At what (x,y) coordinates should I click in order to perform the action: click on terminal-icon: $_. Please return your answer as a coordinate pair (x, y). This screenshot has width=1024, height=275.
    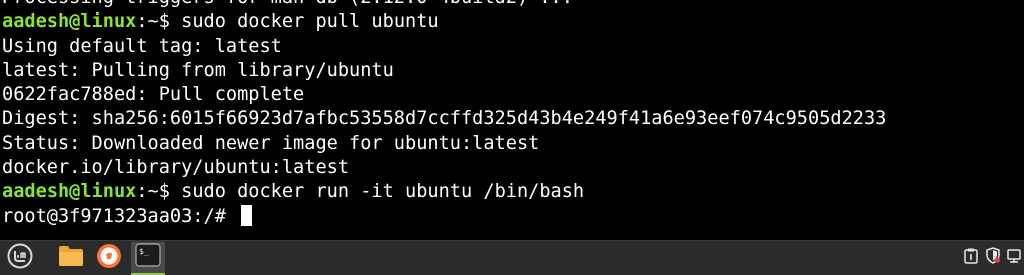
    Looking at the image, I should click on (148, 257).